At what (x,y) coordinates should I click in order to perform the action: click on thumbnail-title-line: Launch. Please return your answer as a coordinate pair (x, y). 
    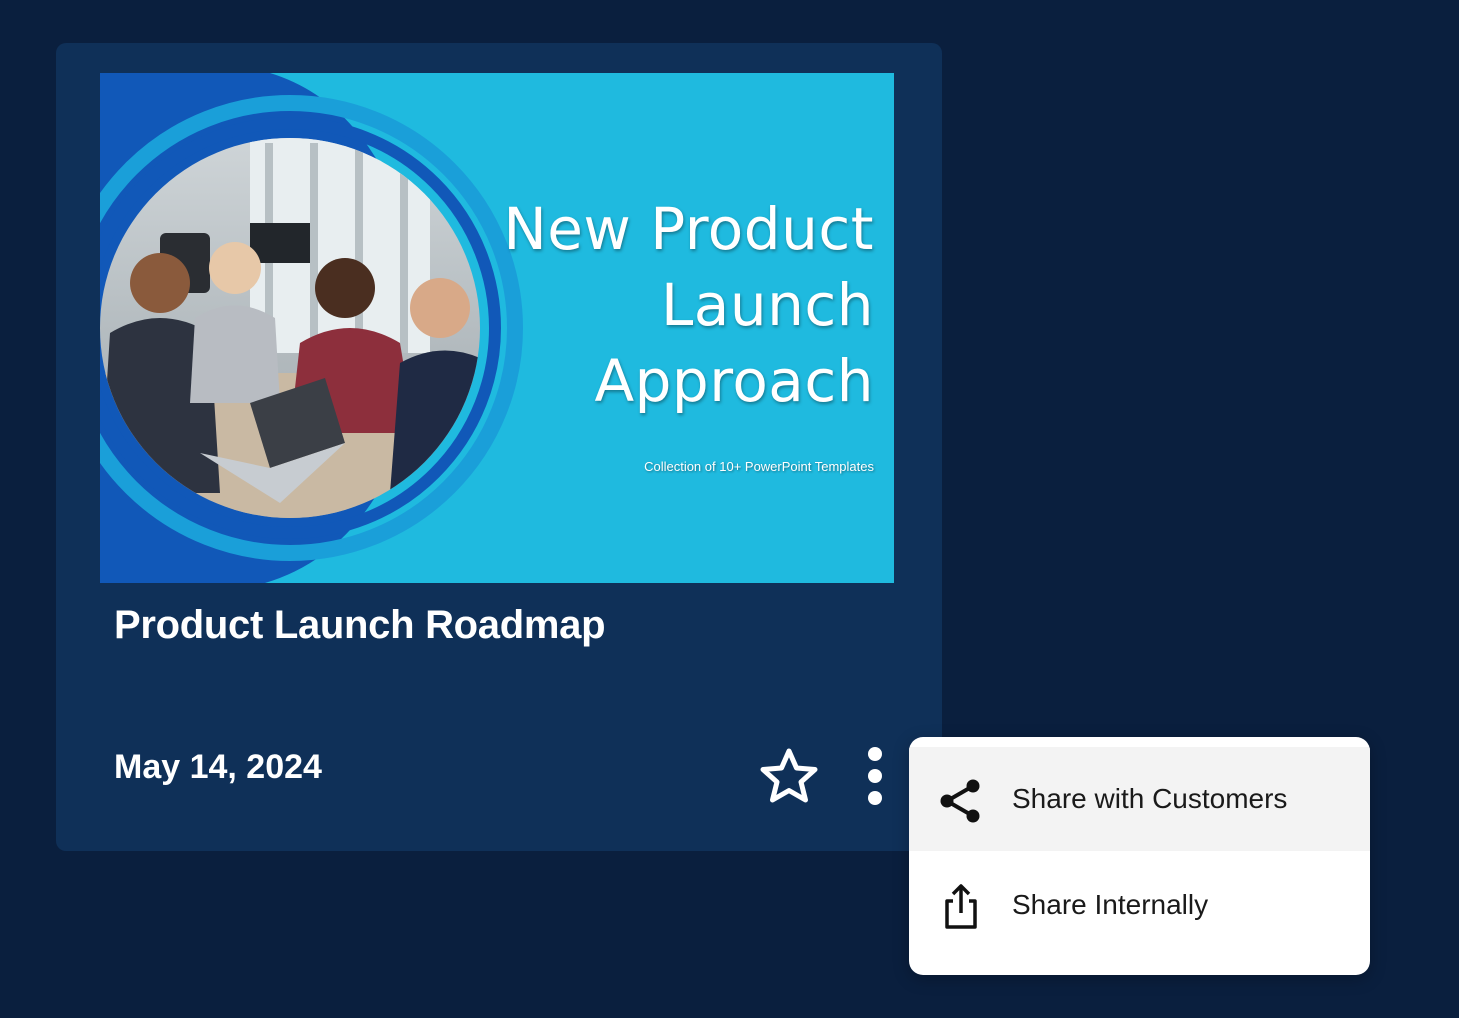
    Looking at the image, I should click on (767, 305).